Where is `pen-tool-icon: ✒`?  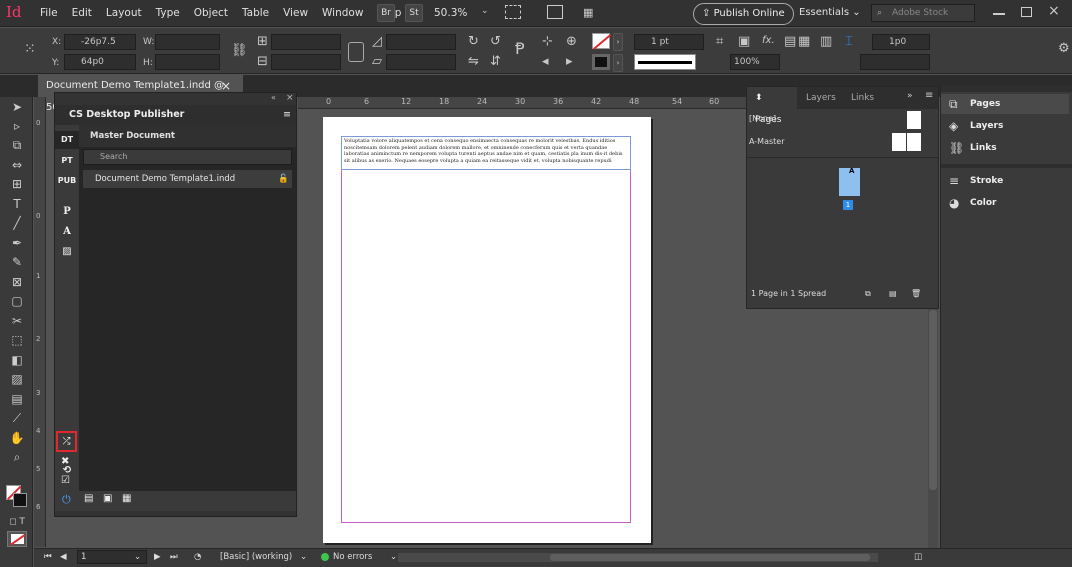
pen-tool-icon: ✒ is located at coordinates (17, 243).